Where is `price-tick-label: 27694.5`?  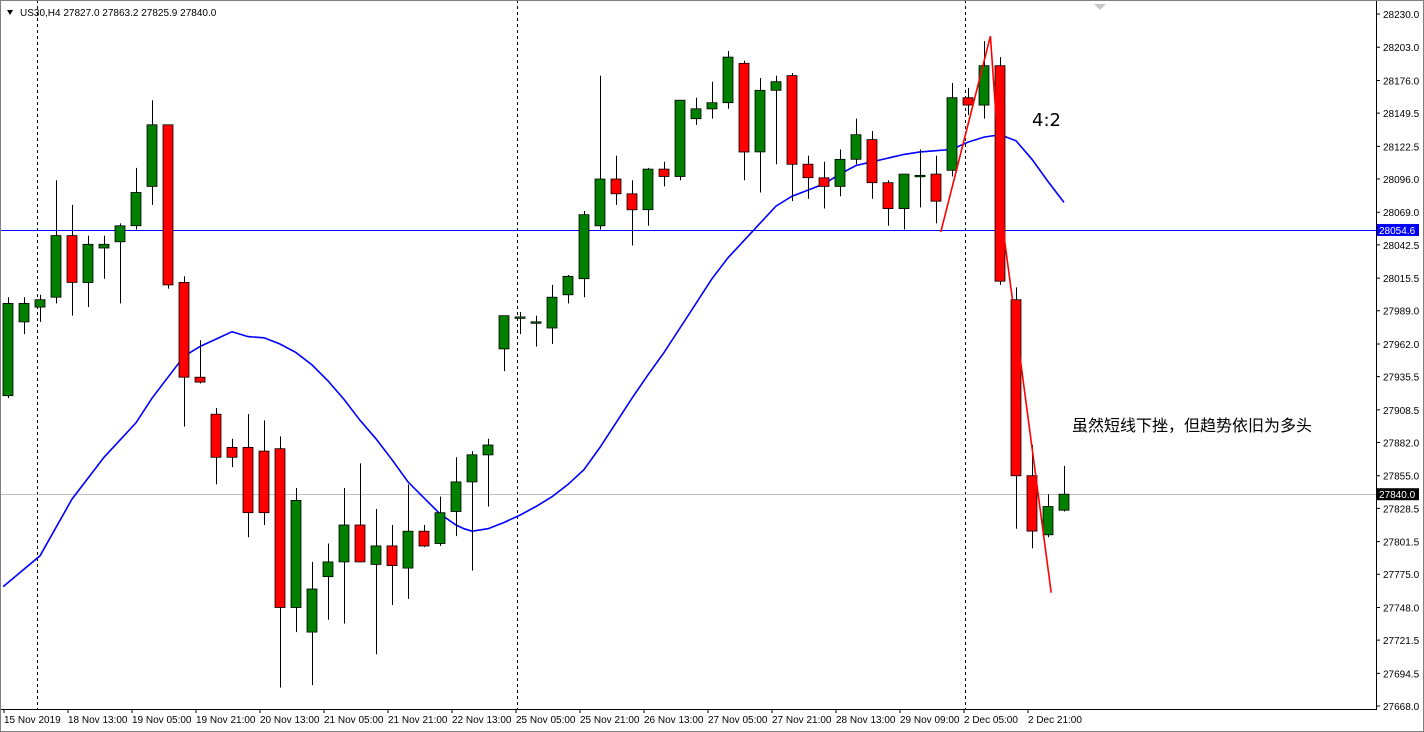
price-tick-label: 27694.5 is located at coordinates (1401, 674).